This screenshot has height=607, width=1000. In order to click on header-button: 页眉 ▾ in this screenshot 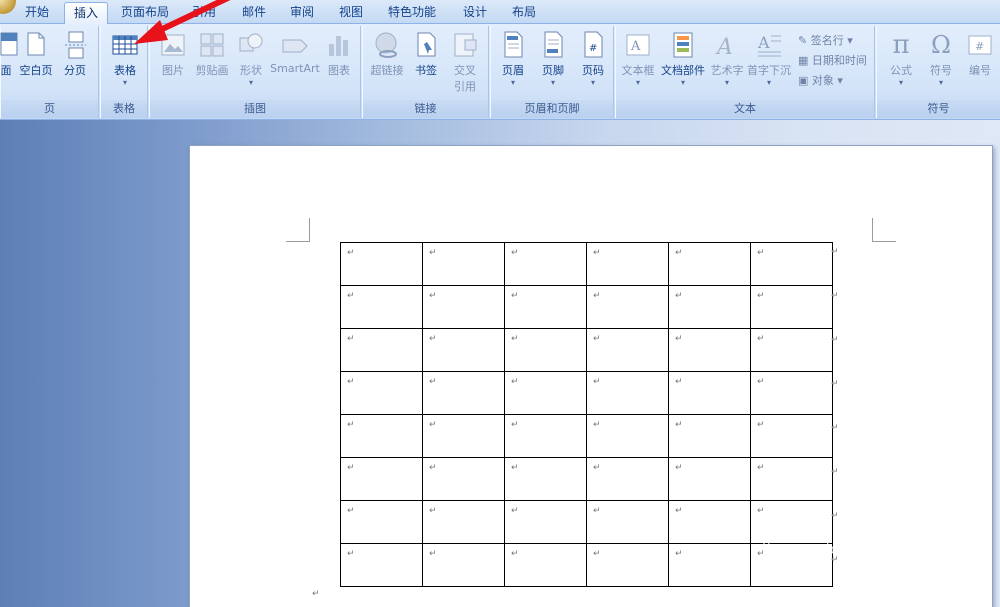, I will do `click(513, 59)`.